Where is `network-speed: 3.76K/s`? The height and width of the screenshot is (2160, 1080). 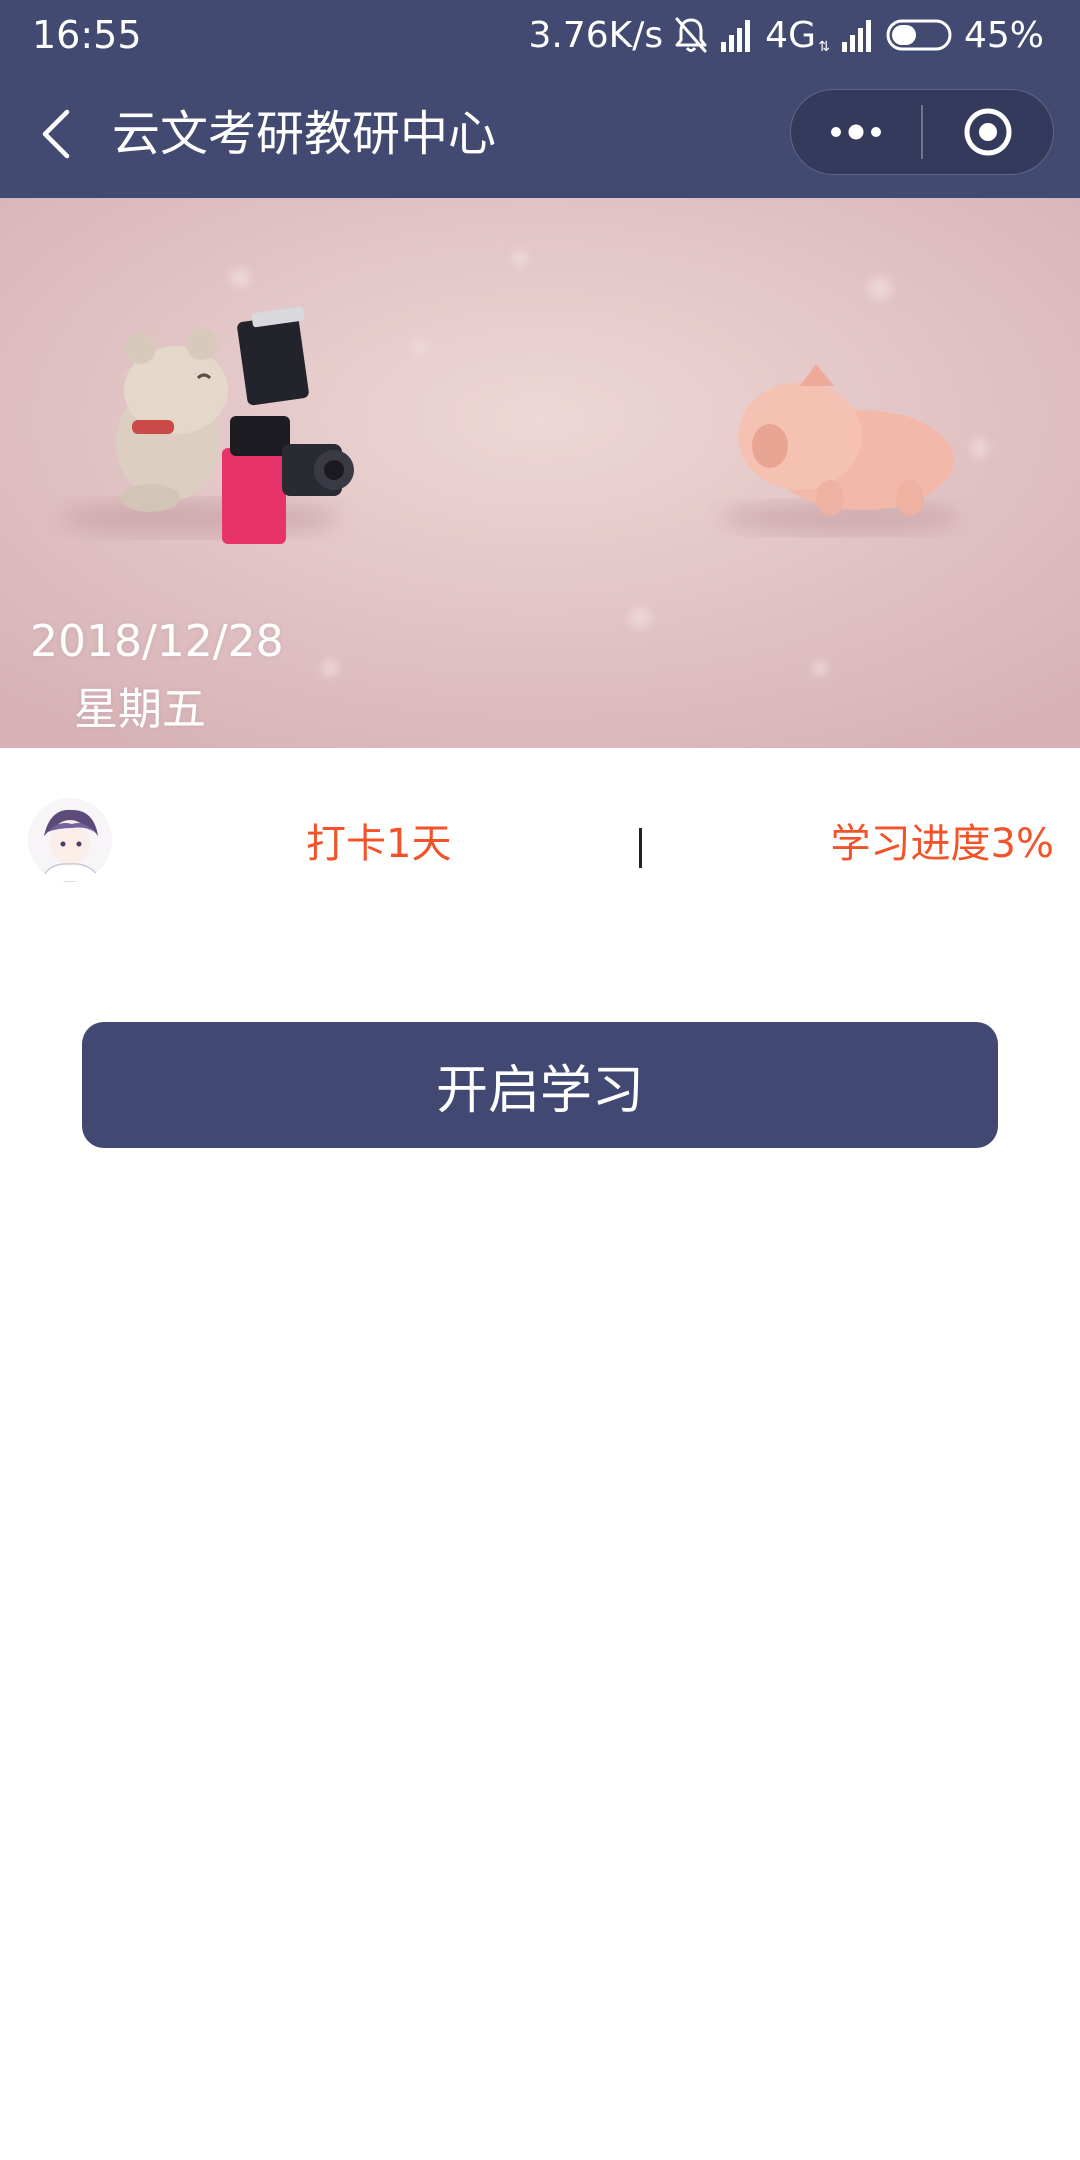
network-speed: 3.76K/s is located at coordinates (596, 35).